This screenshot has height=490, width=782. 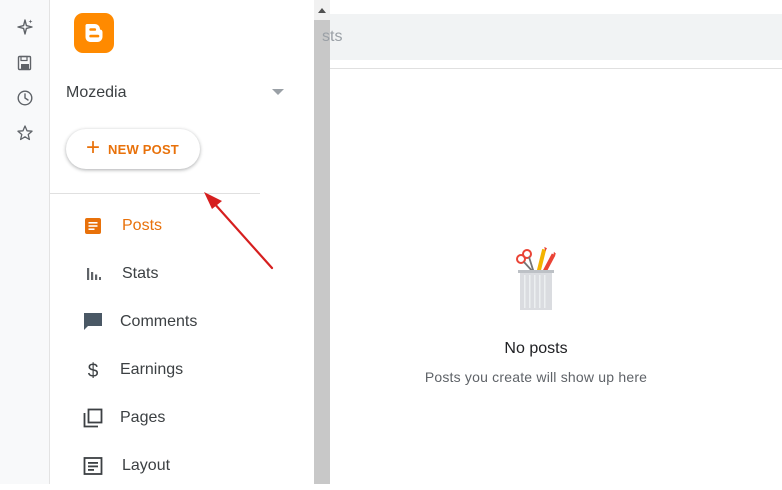 What do you see at coordinates (536, 377) in the screenshot?
I see `empty-state-subtitle: Posts you create will show up here` at bounding box center [536, 377].